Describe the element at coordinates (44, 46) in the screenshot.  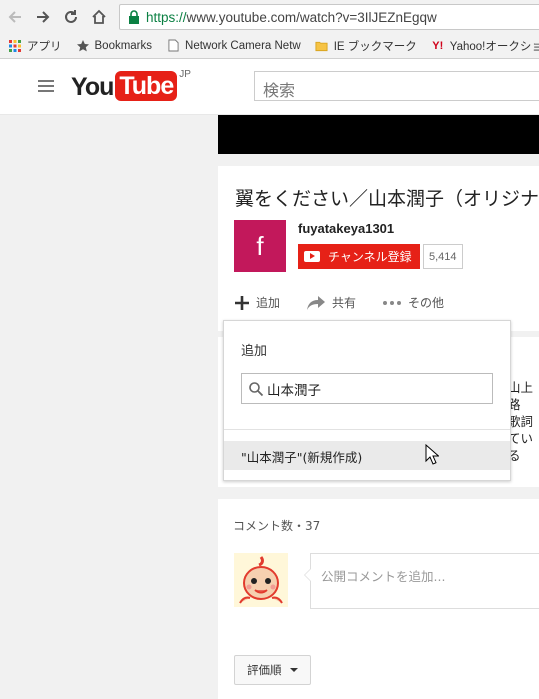
I see `bookmark-label: アプリ` at that location.